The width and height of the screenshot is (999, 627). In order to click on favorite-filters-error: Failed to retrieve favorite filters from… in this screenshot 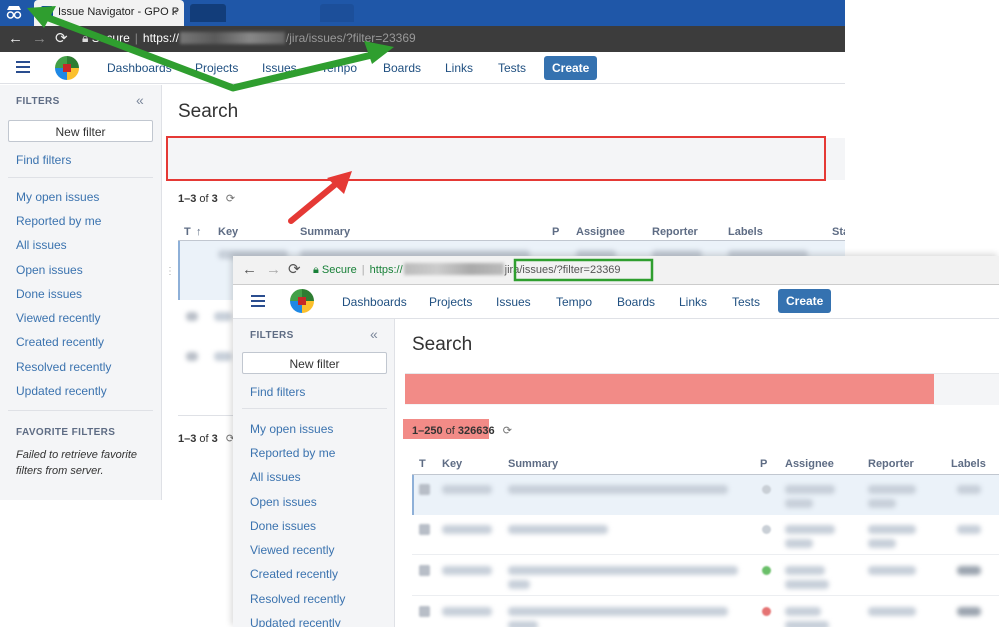, I will do `click(77, 463)`.